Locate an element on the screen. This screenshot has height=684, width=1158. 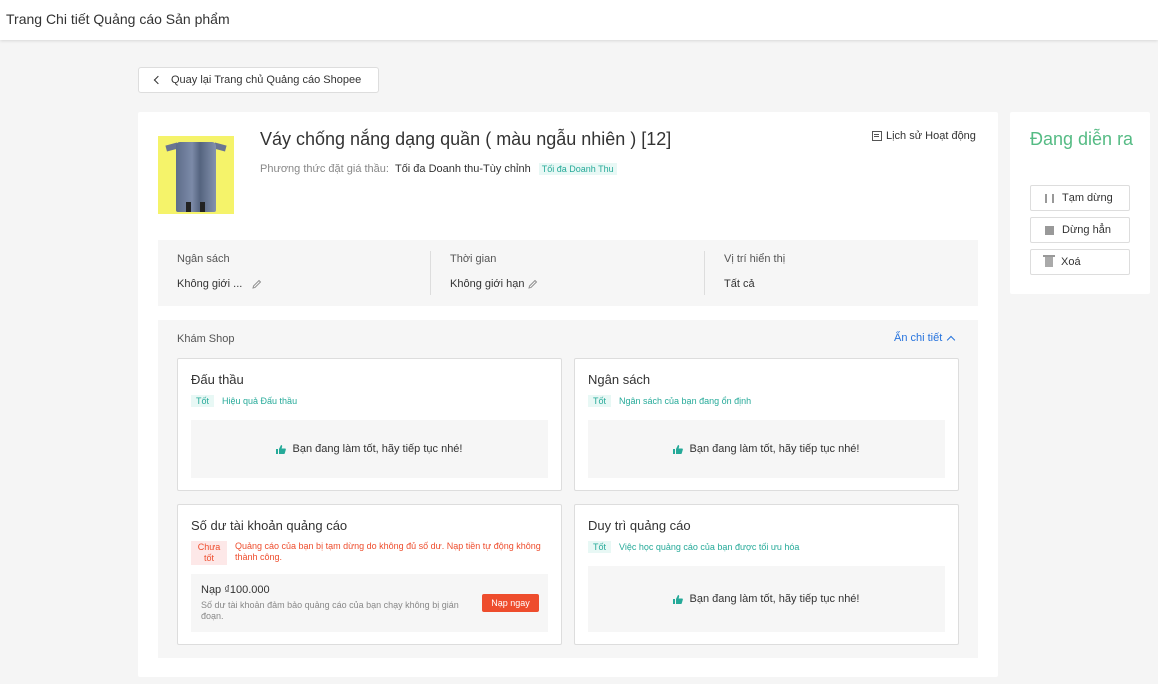
pause-label: Tạm dừng is located at coordinates (1087, 198).